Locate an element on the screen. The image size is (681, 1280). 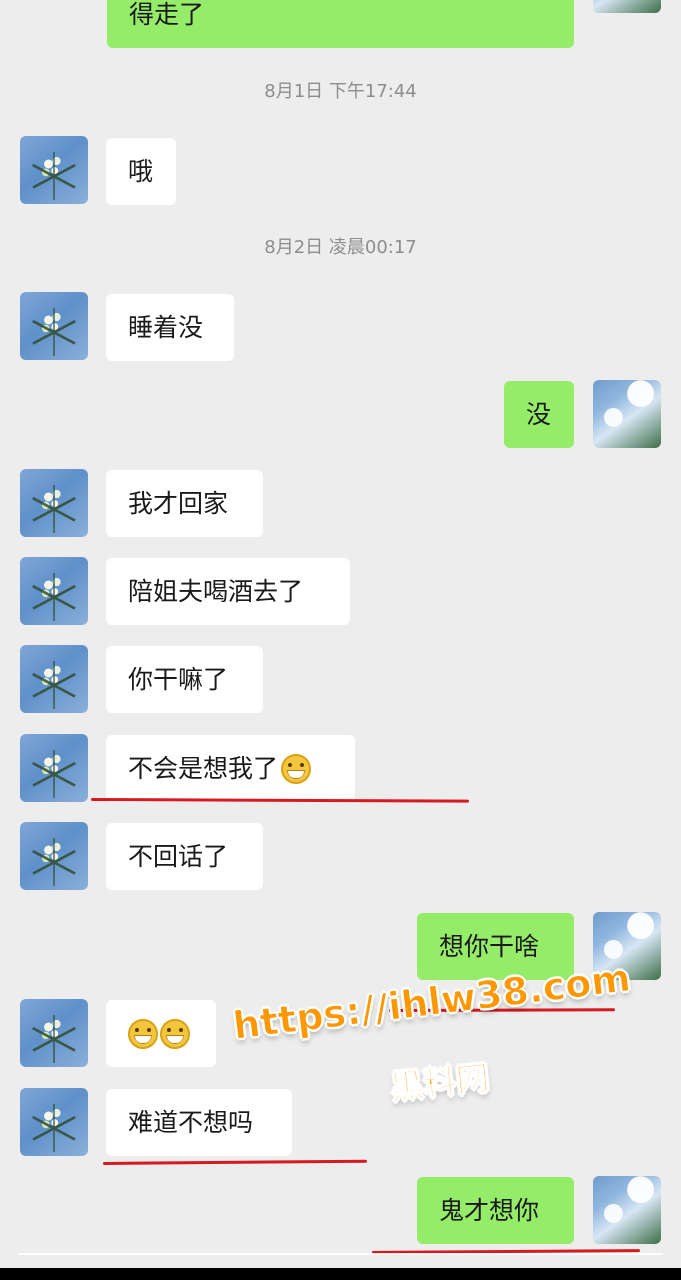
message-bubble: 陪姐夫喝酒去了 is located at coordinates (228, 591).